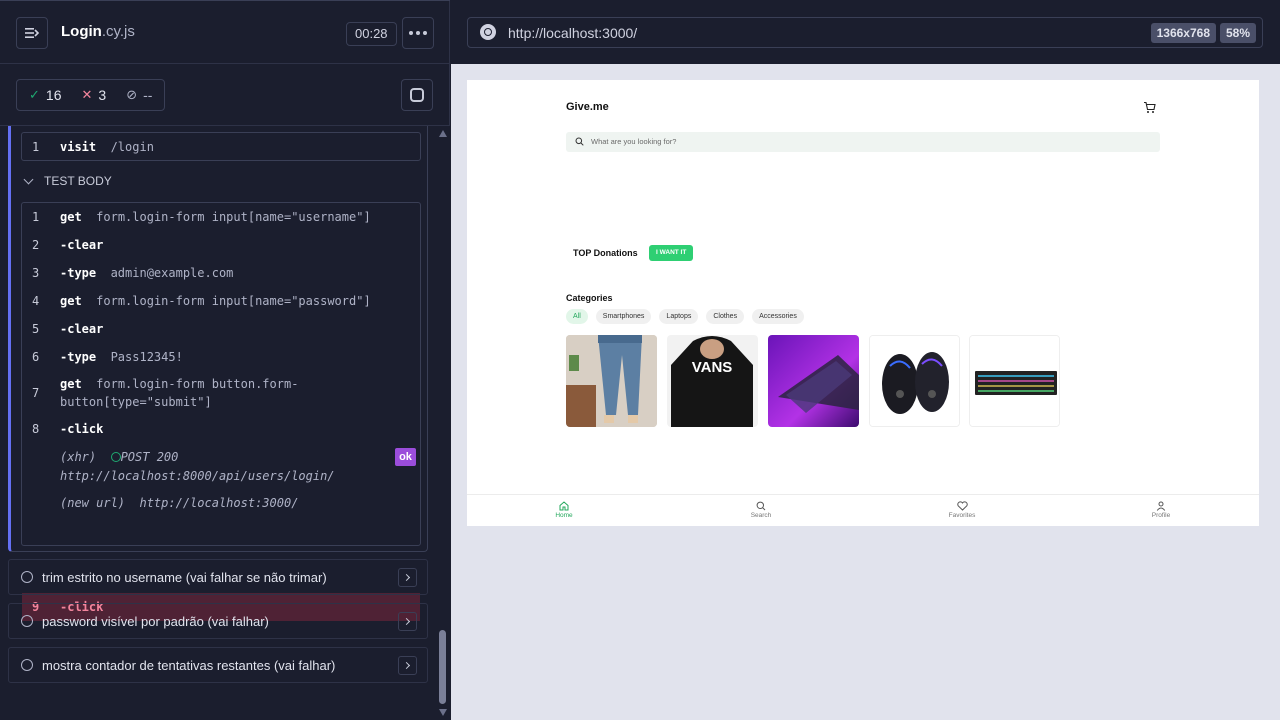 The image size is (1280, 720). I want to click on top-donations-title: TOP Donations, so click(605, 253).